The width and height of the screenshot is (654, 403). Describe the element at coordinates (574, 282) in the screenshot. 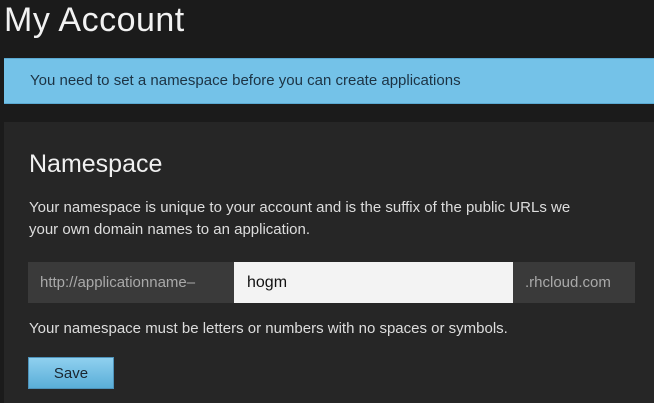

I see `url-suffix: .rhcloud.com` at that location.